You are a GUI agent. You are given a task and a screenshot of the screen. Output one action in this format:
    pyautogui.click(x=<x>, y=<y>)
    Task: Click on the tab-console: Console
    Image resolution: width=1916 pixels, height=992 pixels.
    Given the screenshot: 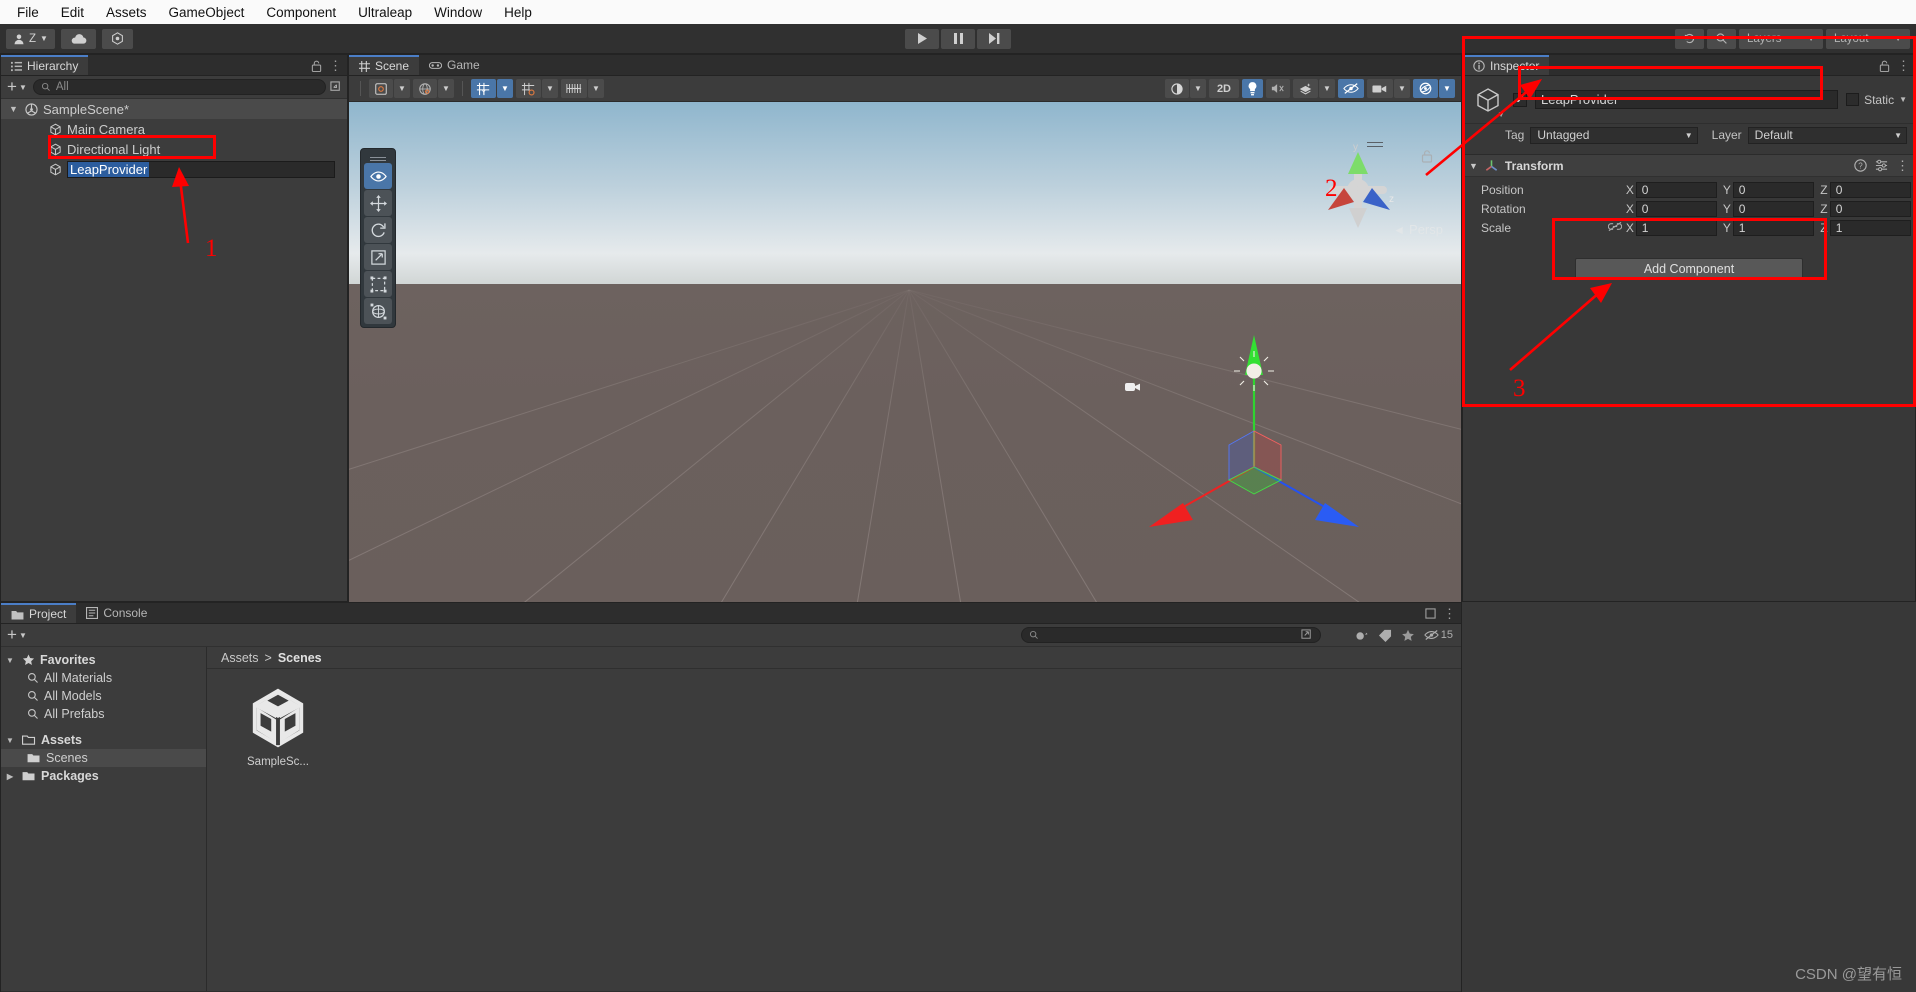 What is the action you would take?
    pyautogui.click(x=117, y=613)
    